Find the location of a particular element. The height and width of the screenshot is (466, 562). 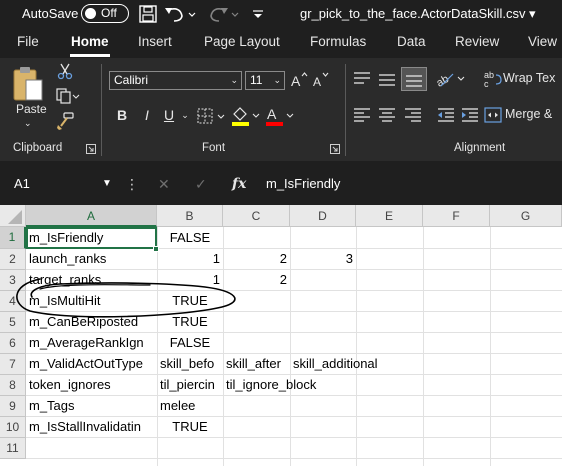

paste-icon is located at coordinates (27, 84).